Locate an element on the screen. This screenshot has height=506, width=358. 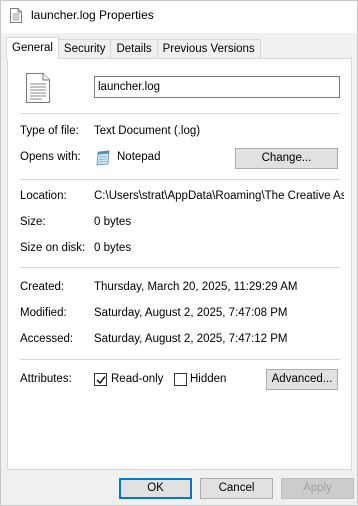
created-value: Thursday, March 20, 2025, 11:29:29 AM is located at coordinates (196, 287).